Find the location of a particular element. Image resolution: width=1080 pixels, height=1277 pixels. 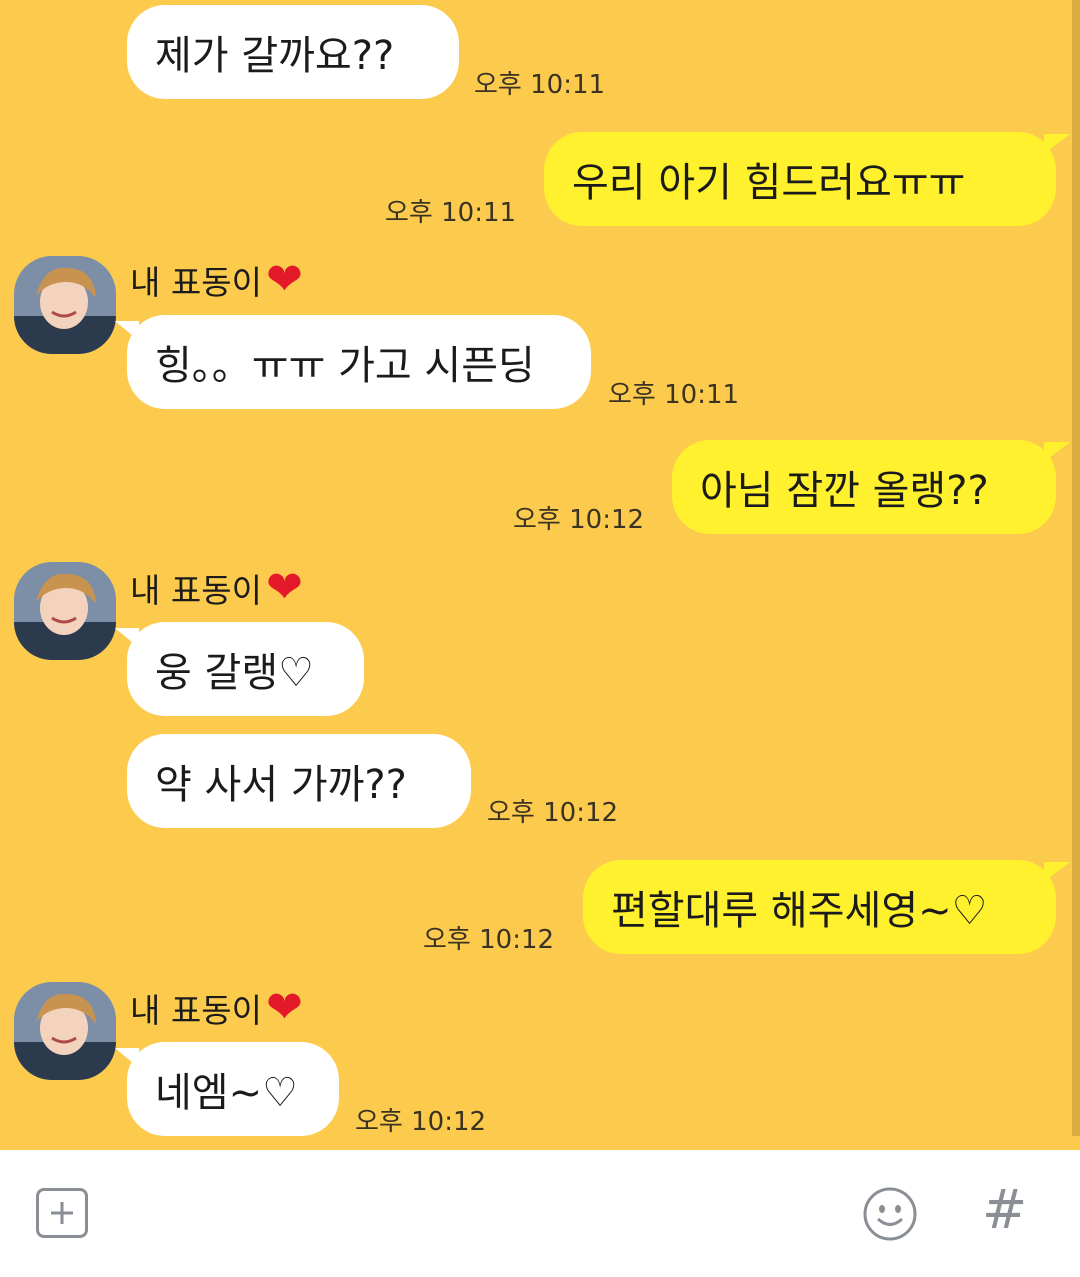

smiley-icon is located at coordinates (890, 1214).